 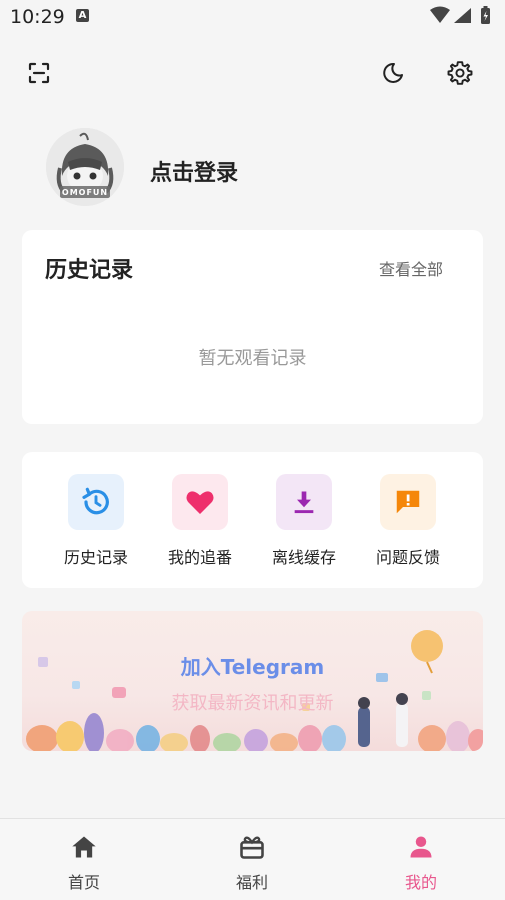 What do you see at coordinates (407, 557) in the screenshot?
I see `quick-action-label: 问题反馈` at bounding box center [407, 557].